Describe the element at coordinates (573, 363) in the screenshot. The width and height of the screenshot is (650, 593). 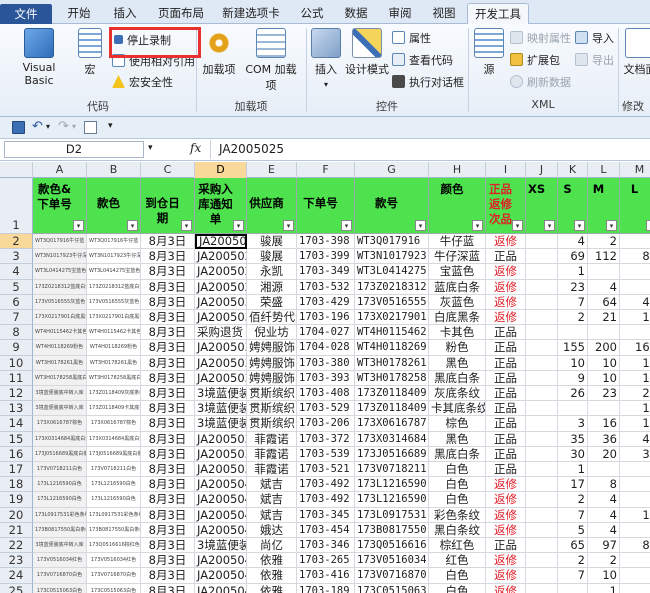
I see `cell-K10: 10` at that location.